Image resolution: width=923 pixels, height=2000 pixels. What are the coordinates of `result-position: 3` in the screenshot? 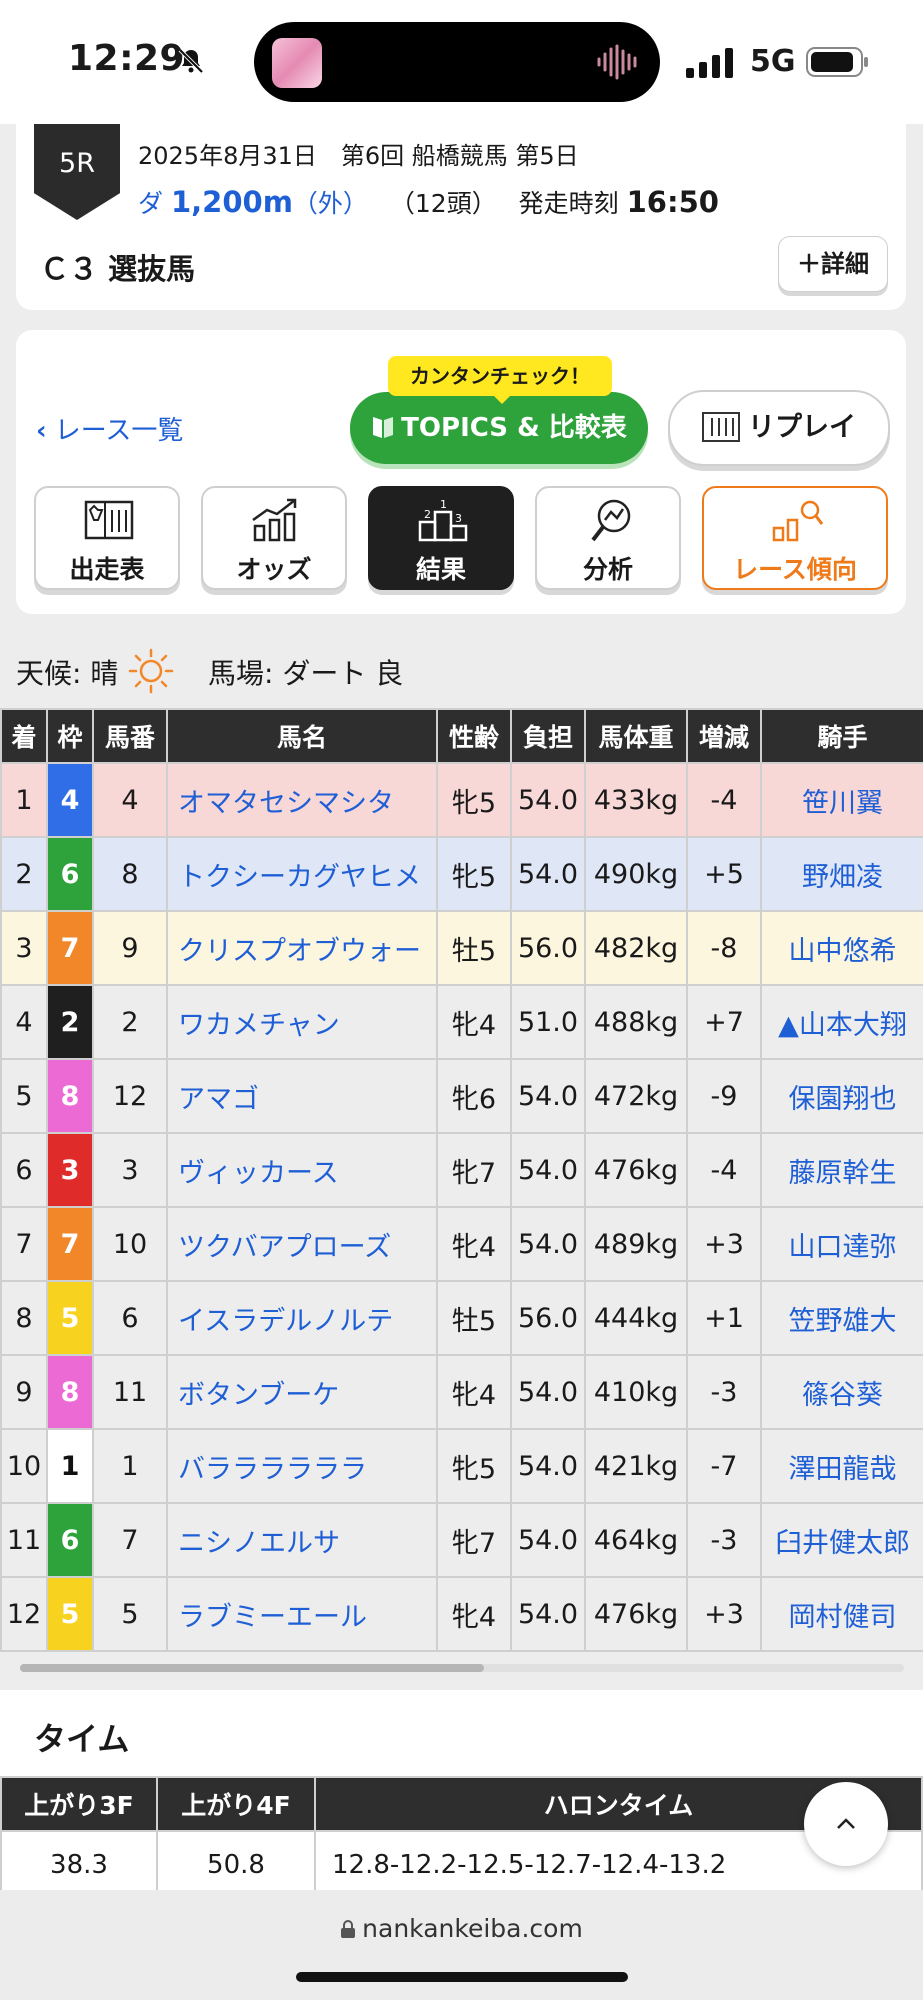 It's located at (24, 948).